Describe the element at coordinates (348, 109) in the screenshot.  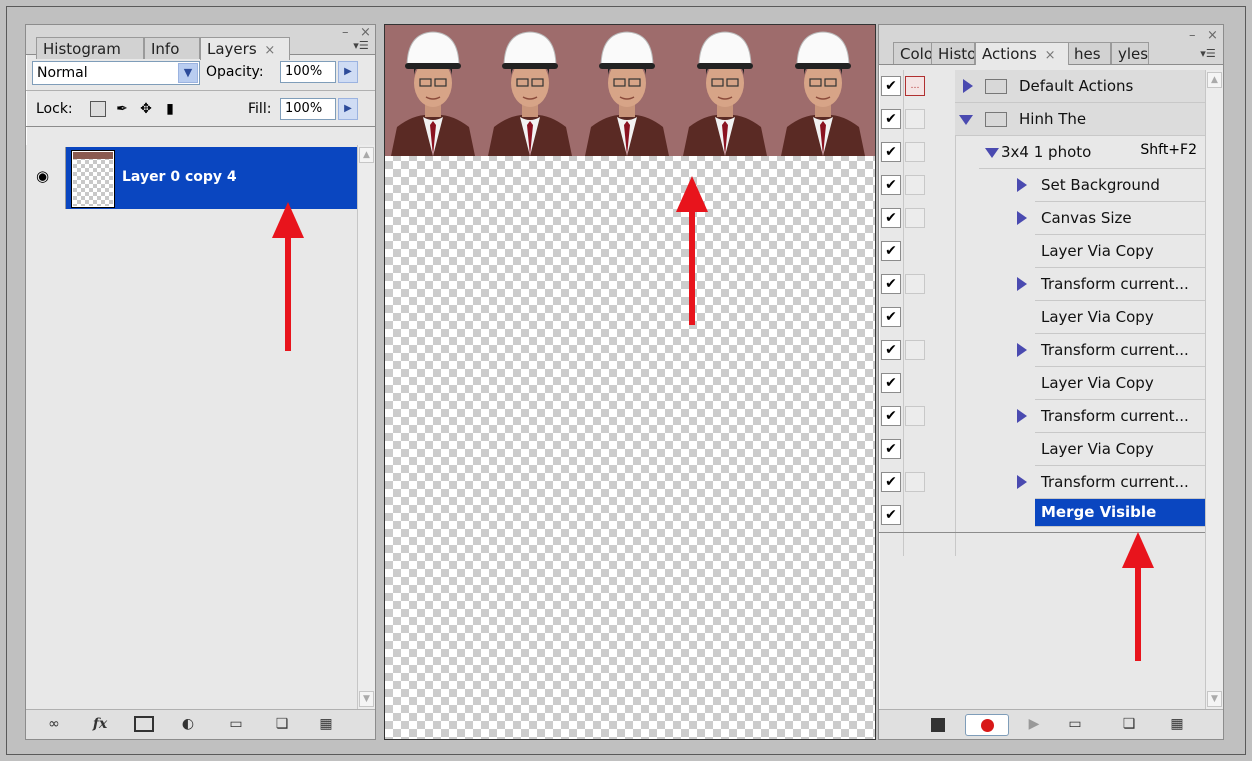
I see `fill-slider-arrow-icon: ▶` at that location.